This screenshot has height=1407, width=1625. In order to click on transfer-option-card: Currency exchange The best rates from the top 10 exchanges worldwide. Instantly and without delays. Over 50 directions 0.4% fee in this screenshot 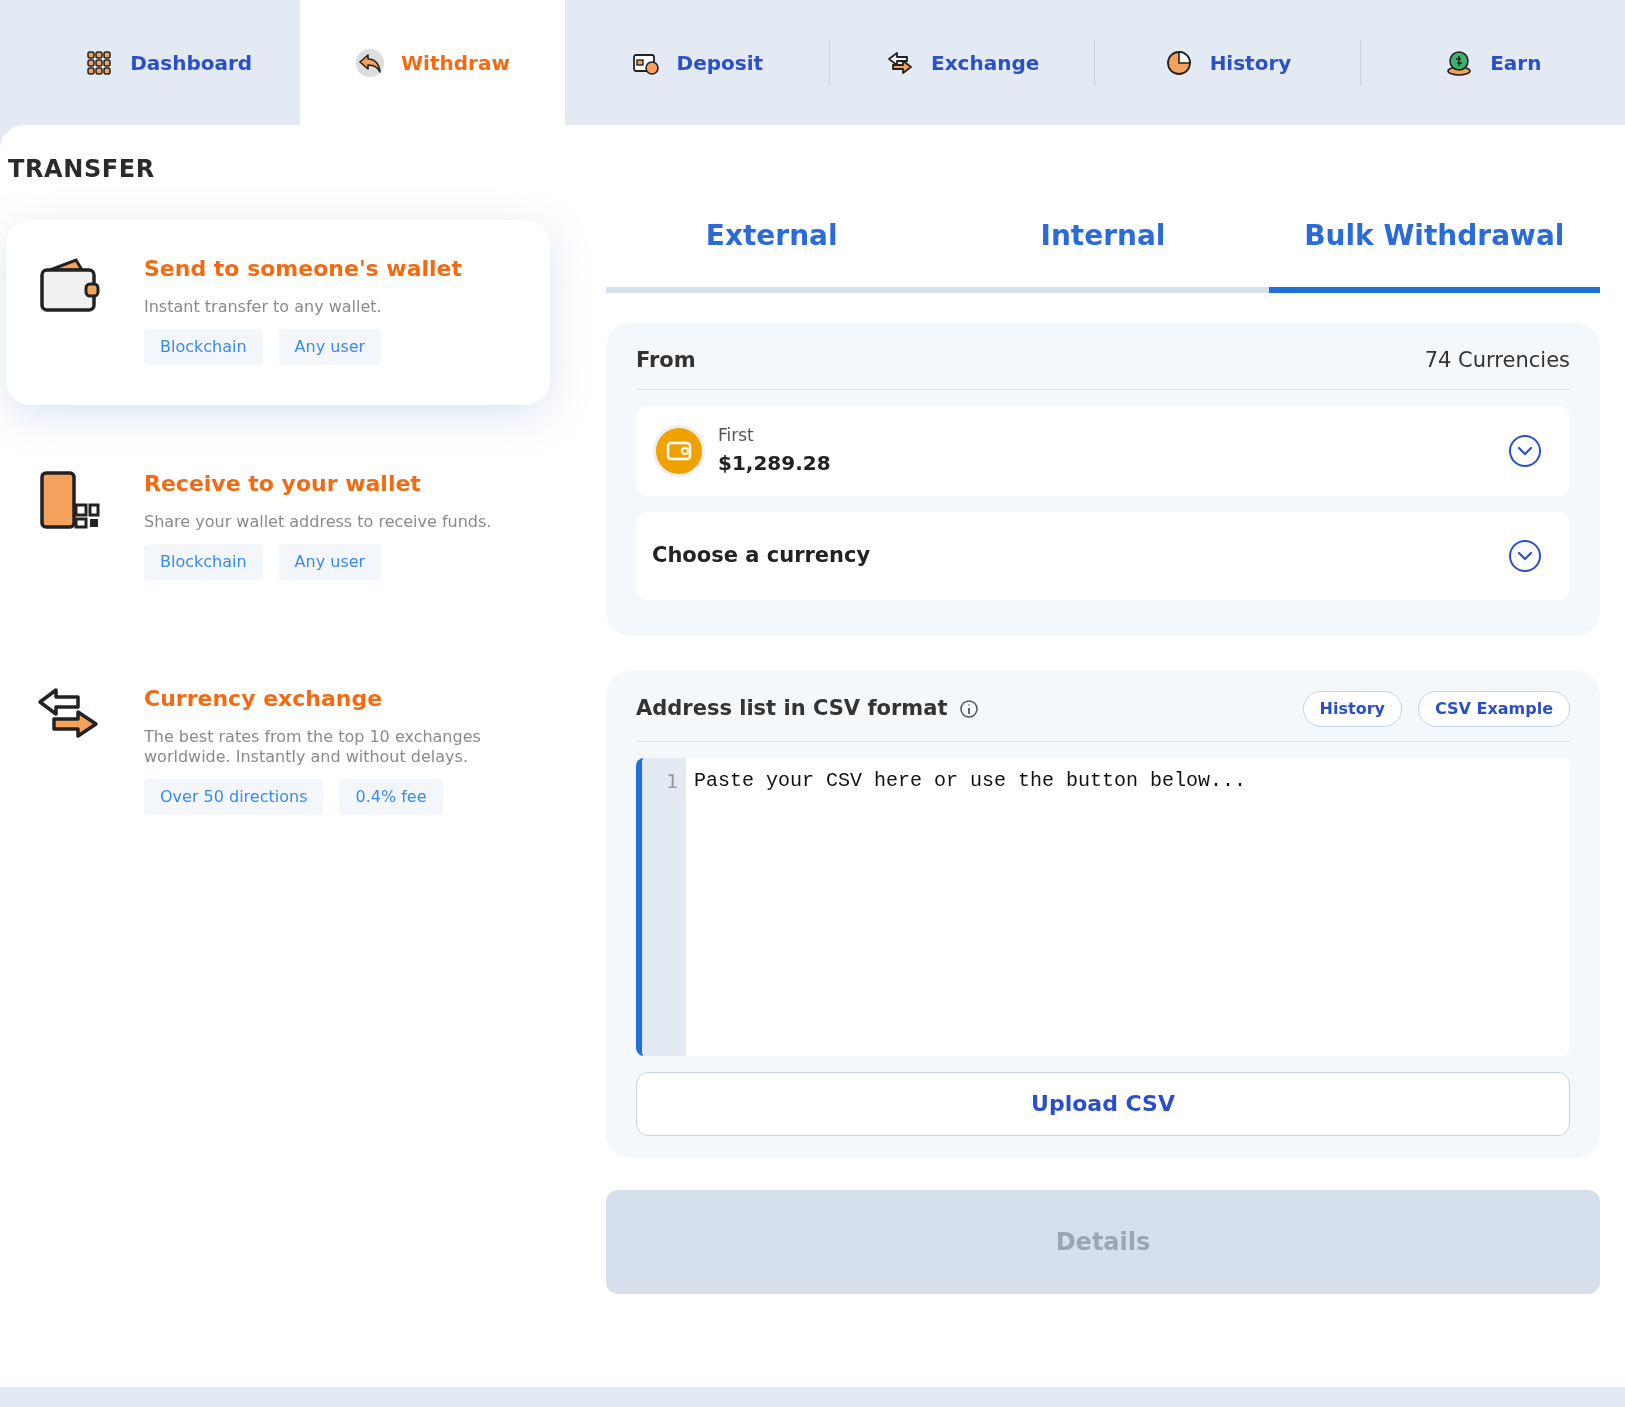, I will do `click(278, 752)`.